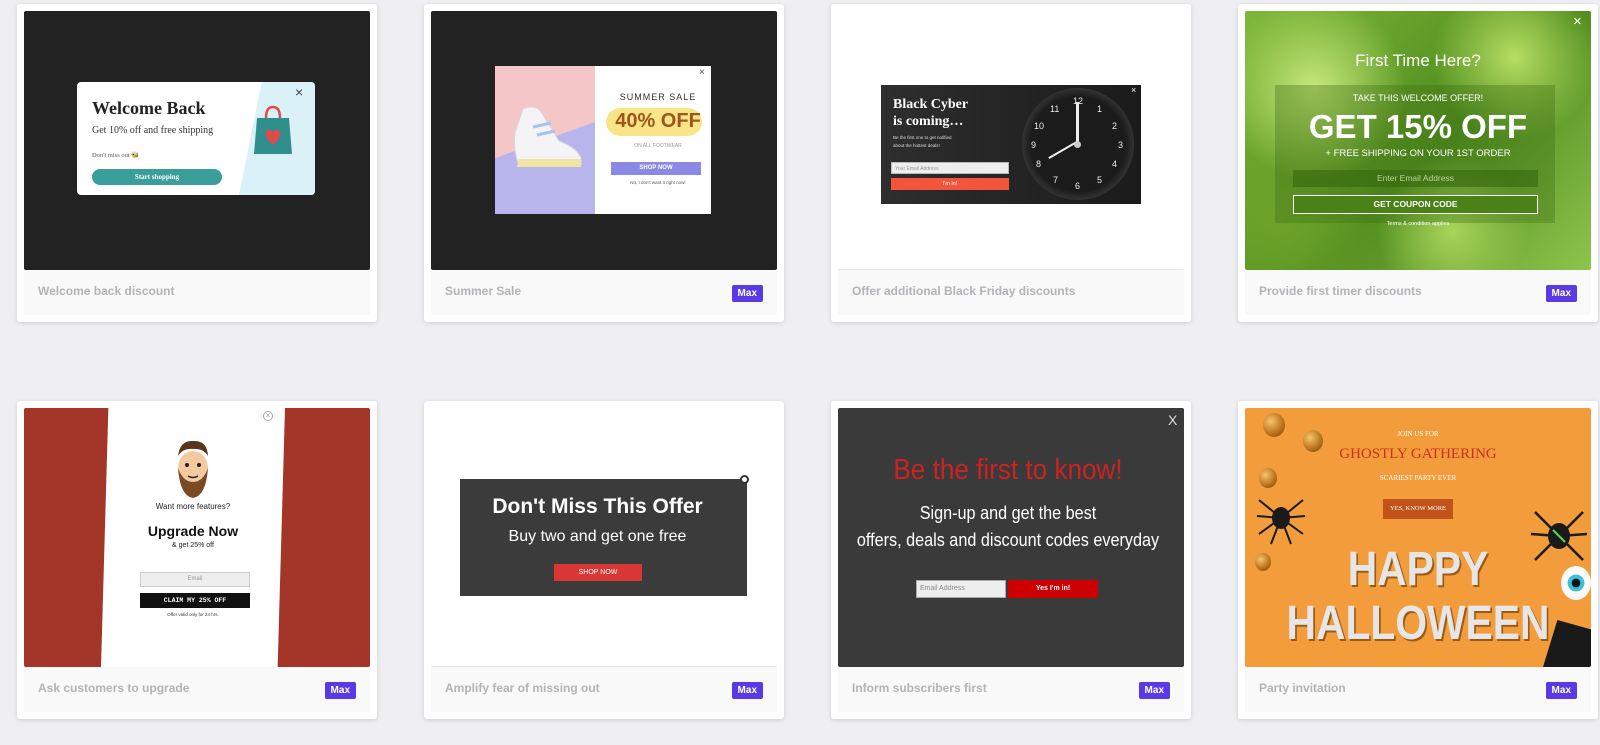  What do you see at coordinates (1115, 164) in the screenshot?
I see `clock-number: 4` at bounding box center [1115, 164].